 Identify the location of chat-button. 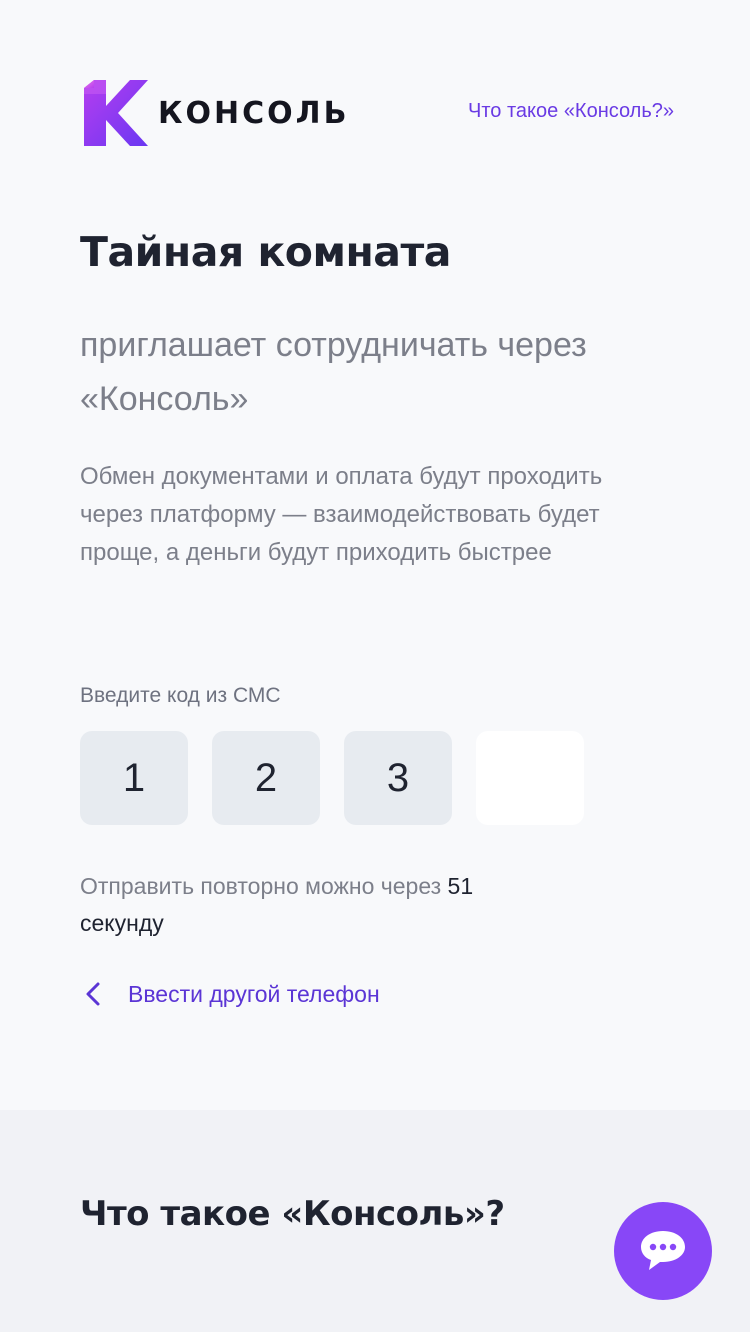
(663, 1251).